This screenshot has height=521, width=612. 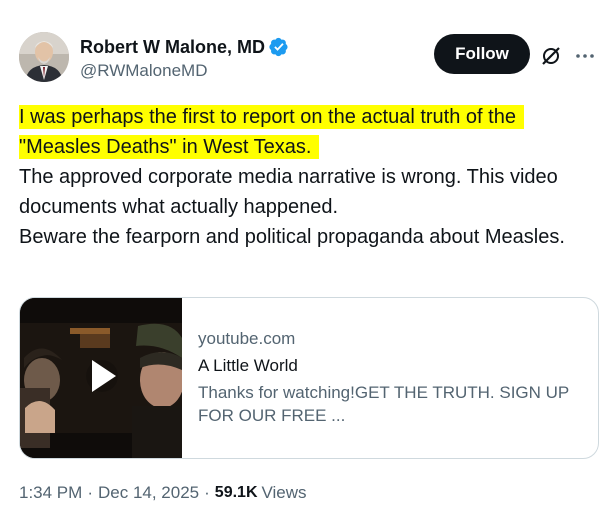 What do you see at coordinates (172, 47) in the screenshot?
I see `author-name: Robert W Malone, MD` at bounding box center [172, 47].